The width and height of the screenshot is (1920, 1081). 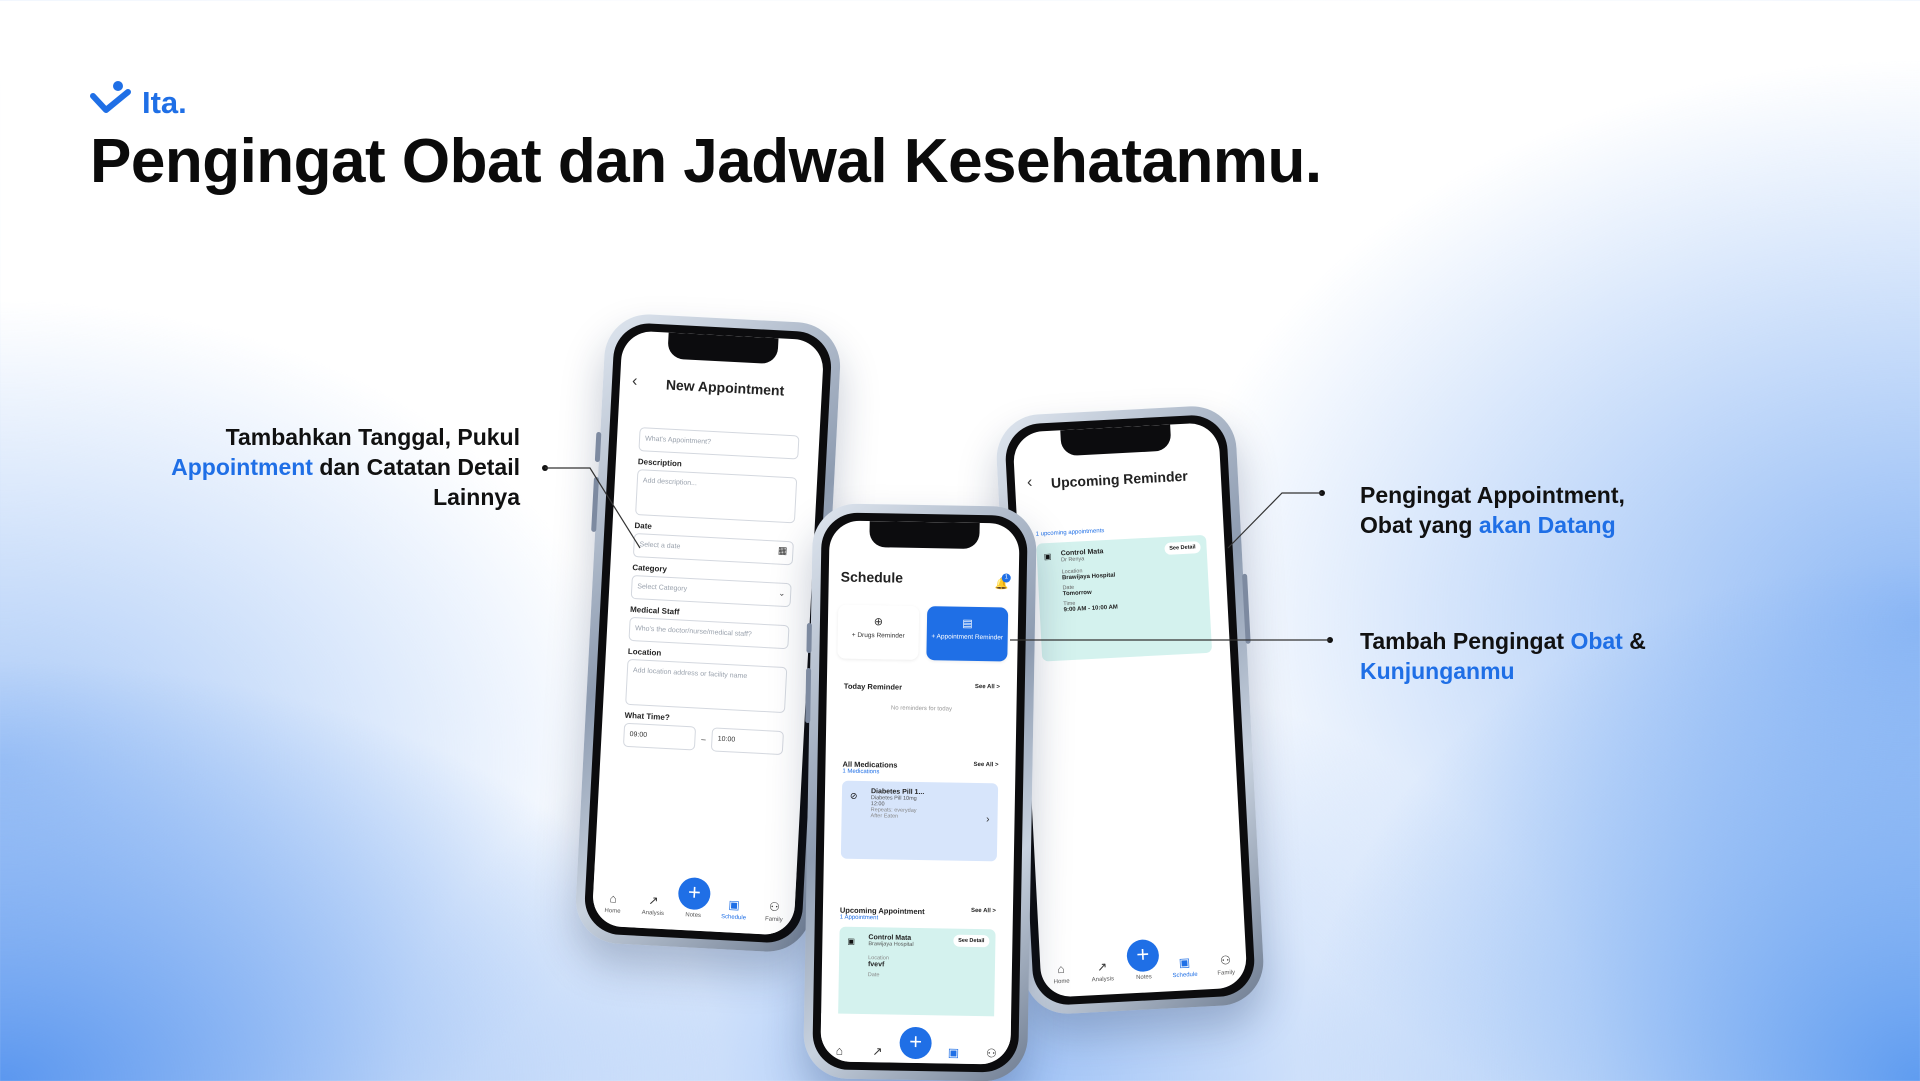 I want to click on start-time-input: 09:00, so click(x=659, y=736).